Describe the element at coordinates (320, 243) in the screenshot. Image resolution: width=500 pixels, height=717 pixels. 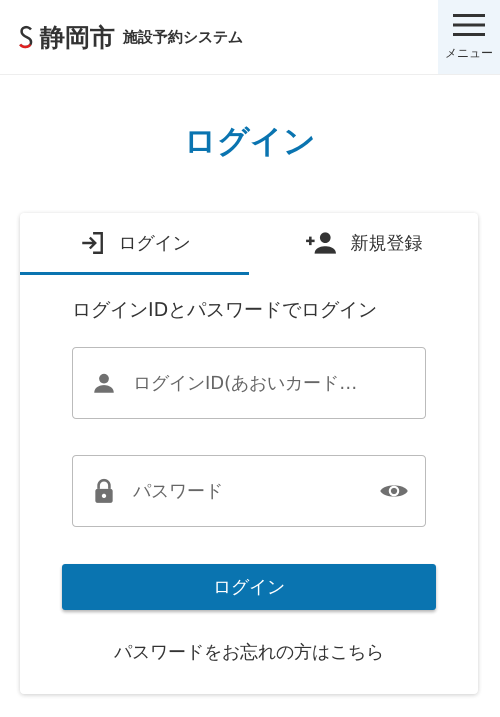
I see `add-person-icon` at that location.